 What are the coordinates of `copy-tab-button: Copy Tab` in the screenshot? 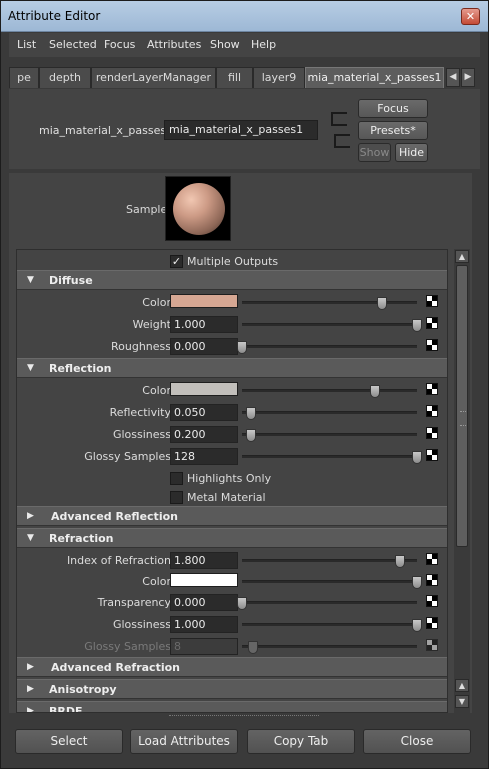 It's located at (301, 741).